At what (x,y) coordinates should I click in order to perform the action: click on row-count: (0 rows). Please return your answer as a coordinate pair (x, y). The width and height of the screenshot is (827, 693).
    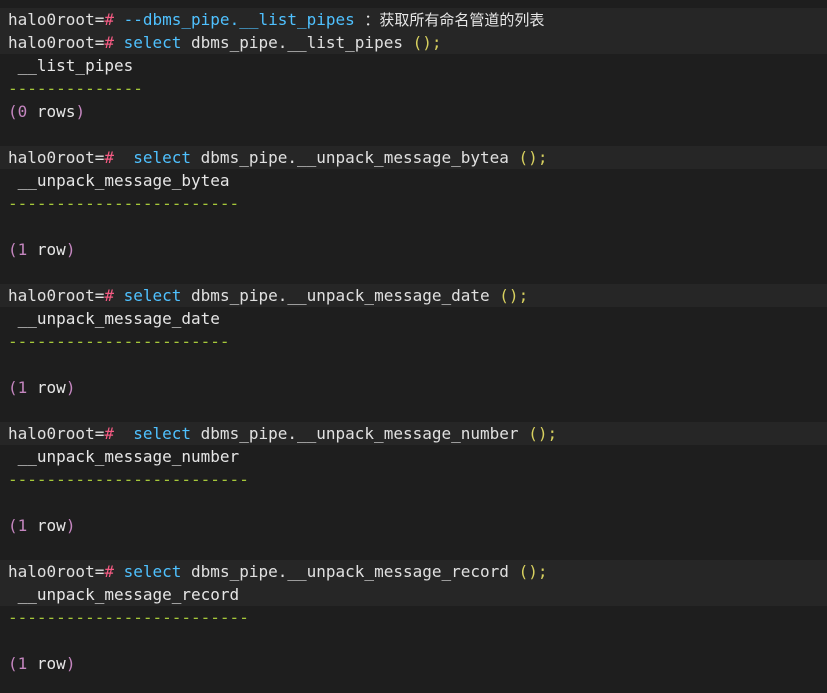
    Looking at the image, I should click on (47, 111).